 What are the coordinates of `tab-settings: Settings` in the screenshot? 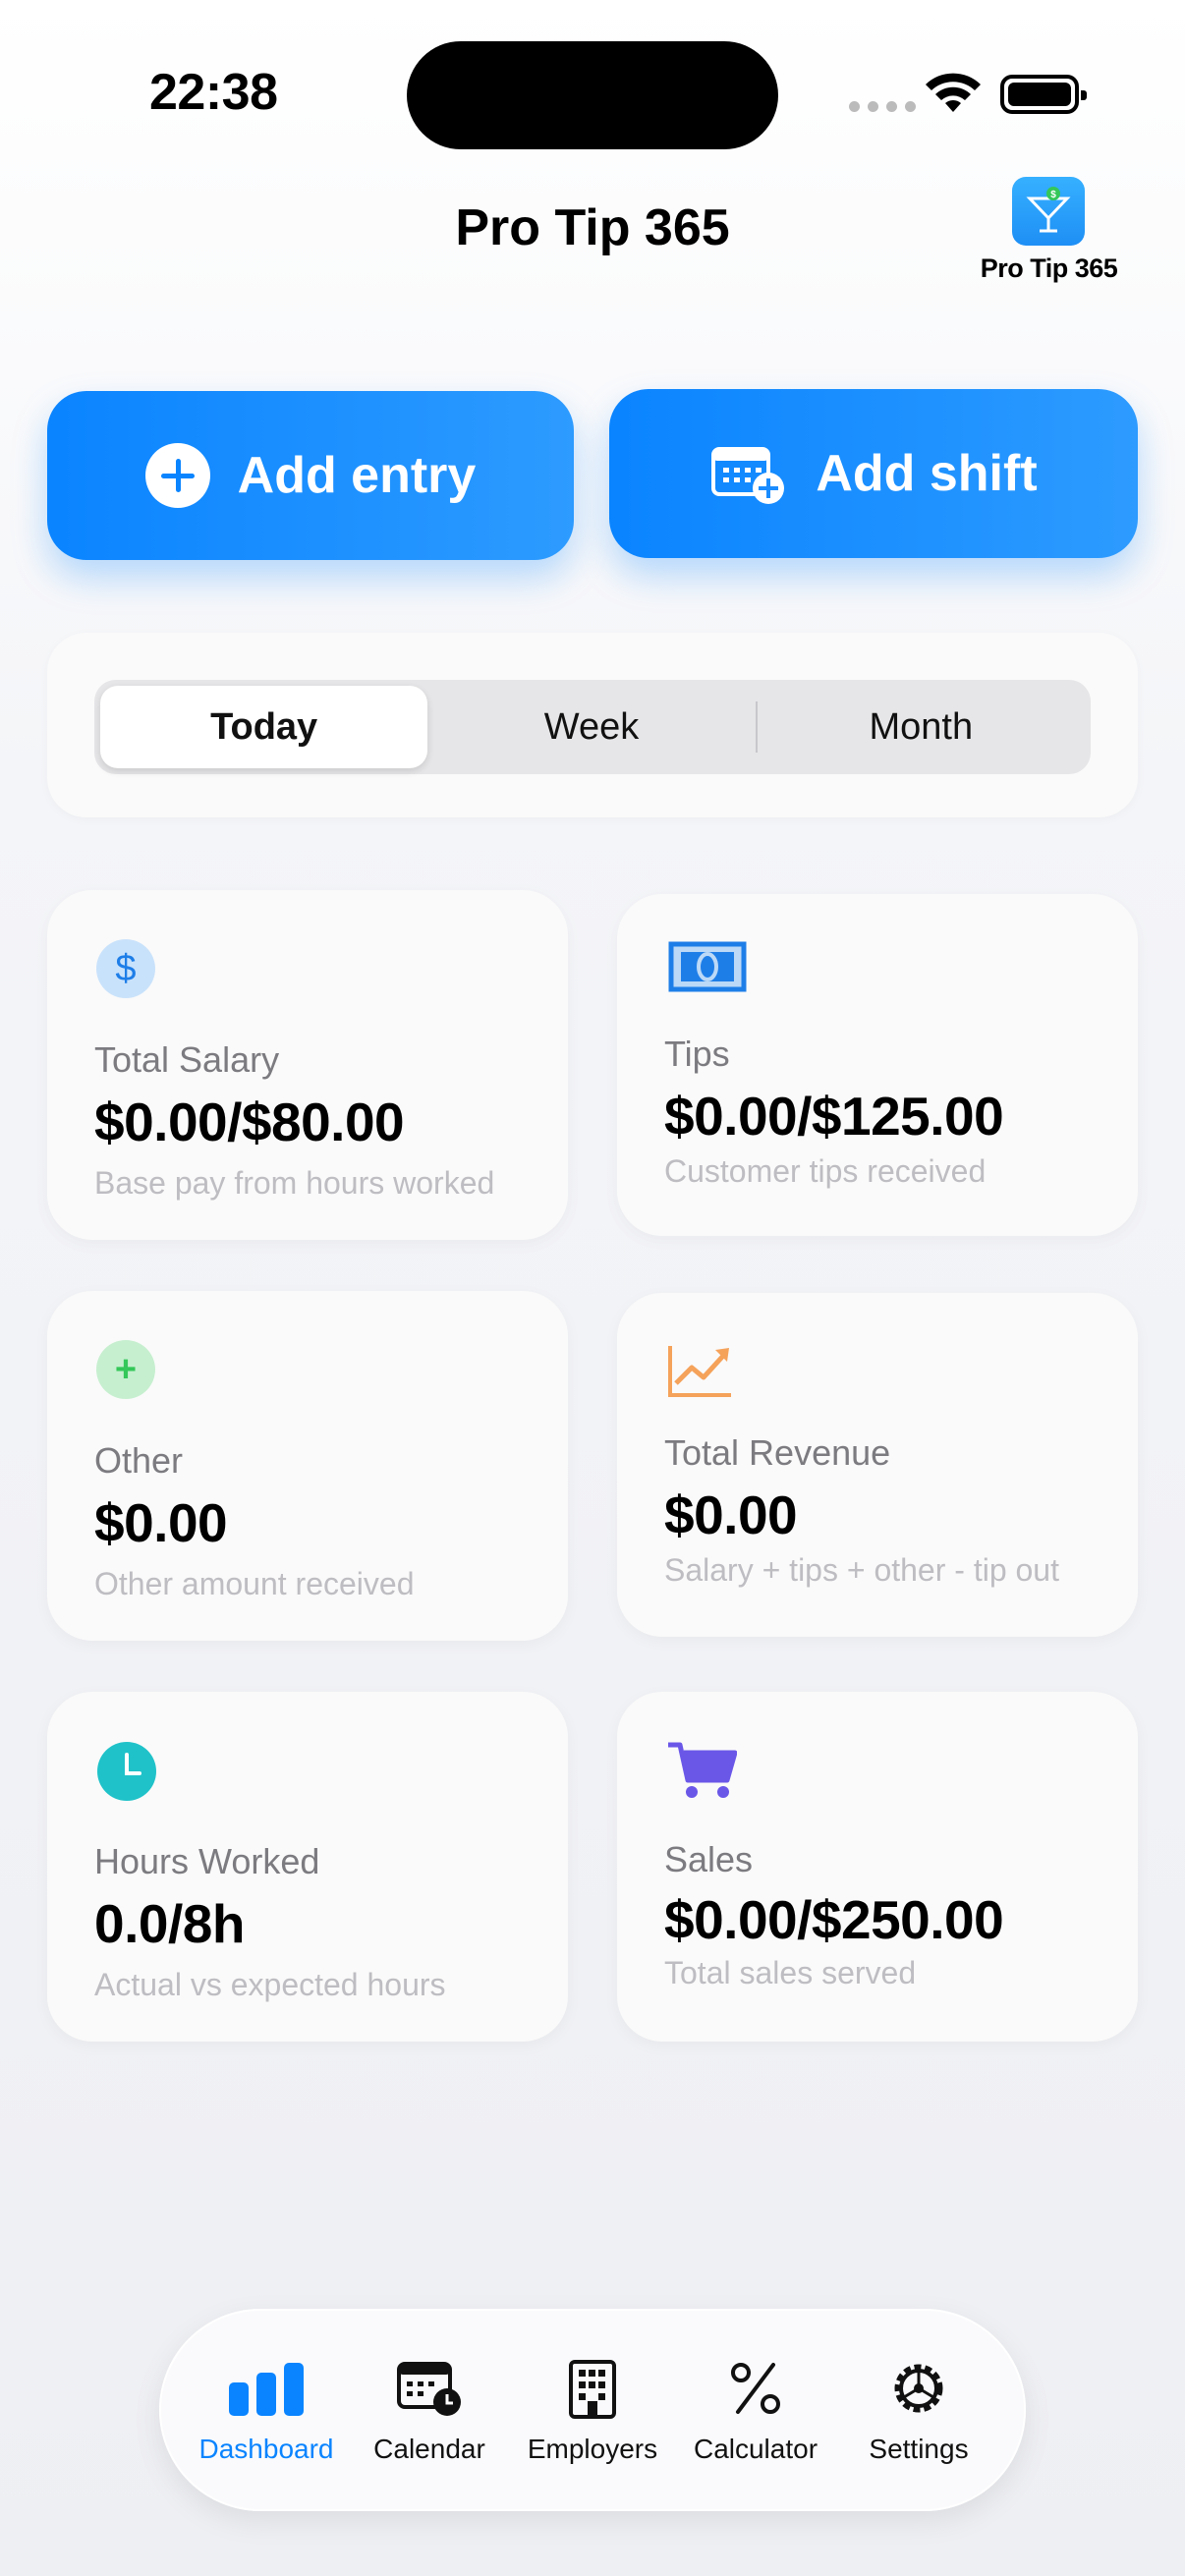 It's located at (919, 2410).